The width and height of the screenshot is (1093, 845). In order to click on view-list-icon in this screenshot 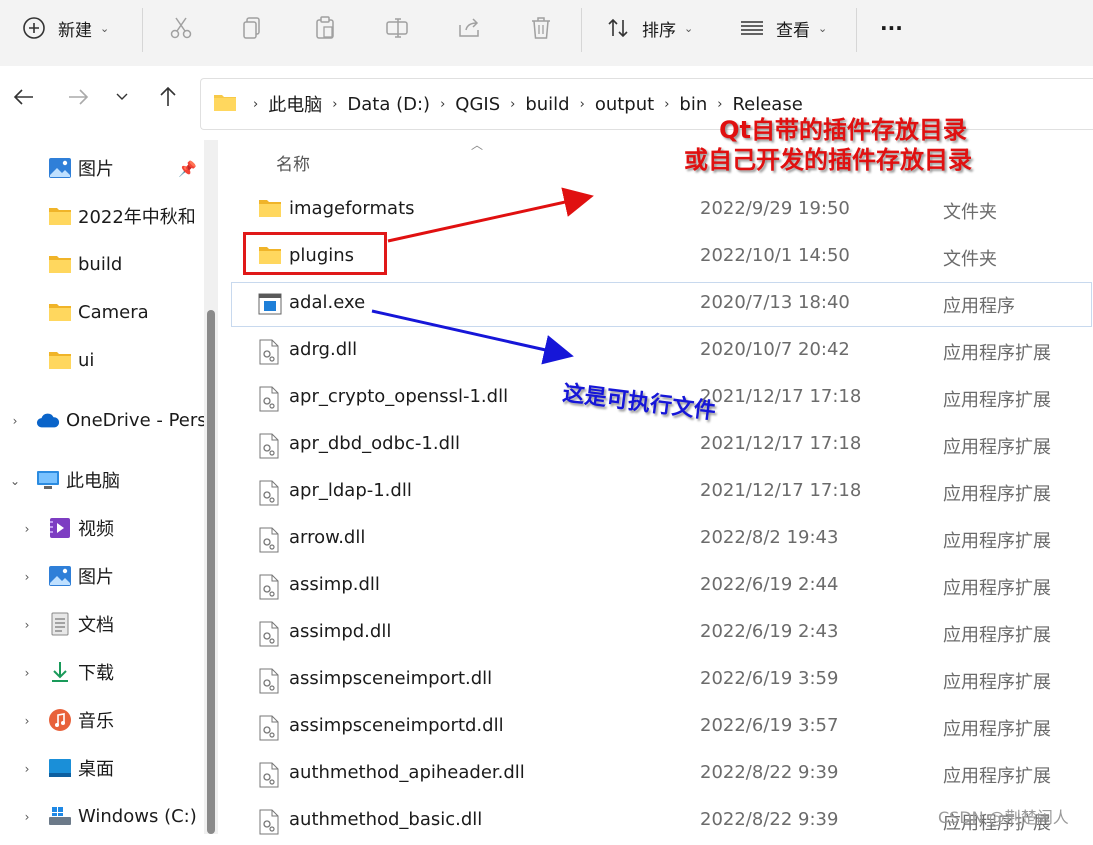, I will do `click(752, 28)`.